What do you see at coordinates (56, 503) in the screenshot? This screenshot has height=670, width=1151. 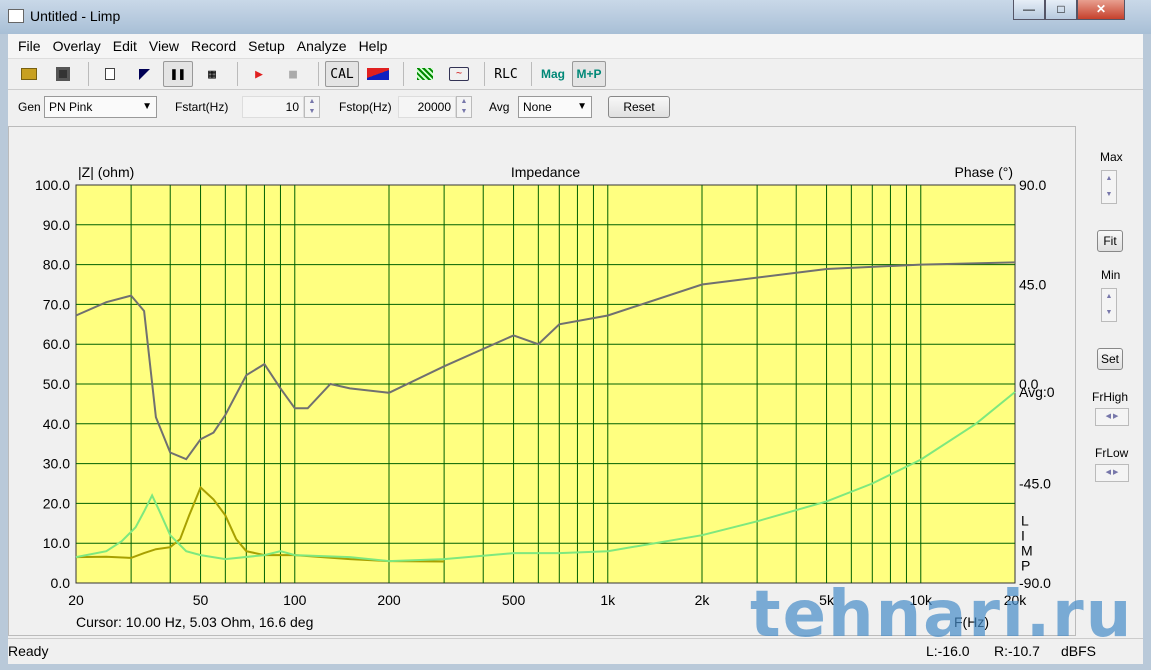 I see `y-tick-label: 20.0` at bounding box center [56, 503].